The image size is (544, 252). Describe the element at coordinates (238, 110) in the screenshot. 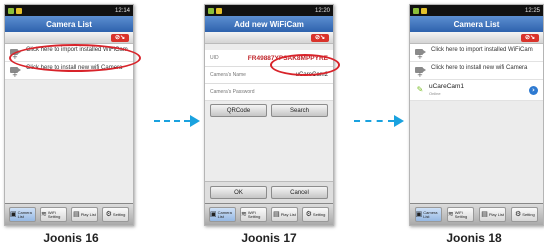

I see `qrcode-button: QRCode` at that location.